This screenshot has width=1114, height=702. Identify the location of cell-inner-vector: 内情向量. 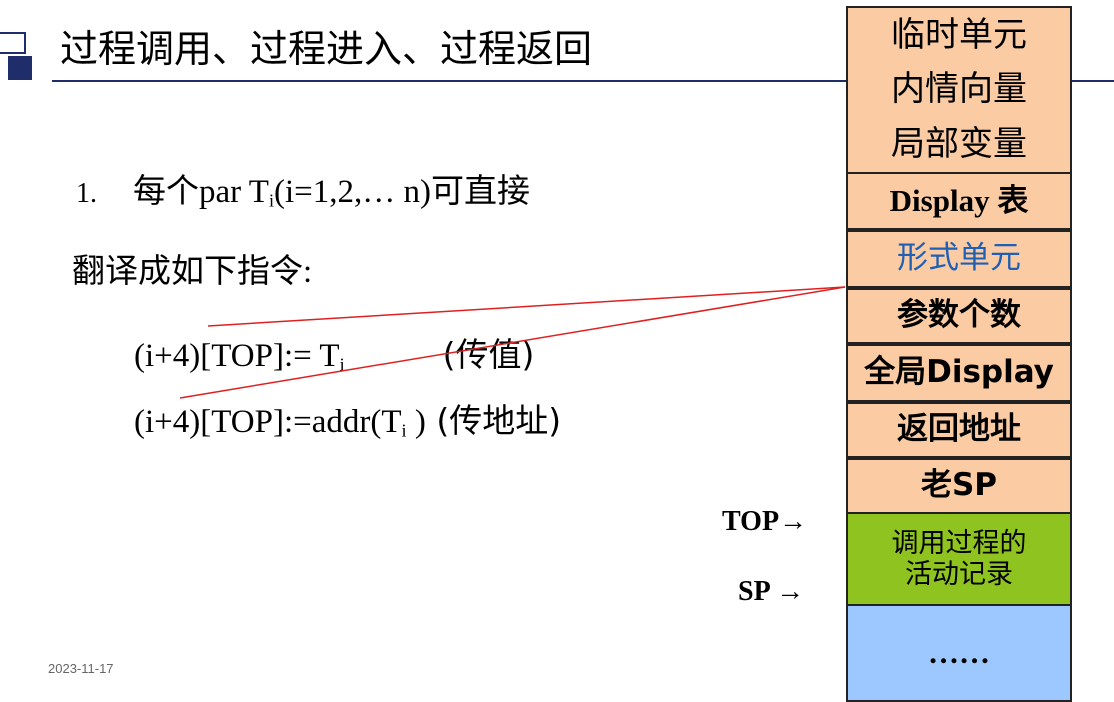
(959, 89).